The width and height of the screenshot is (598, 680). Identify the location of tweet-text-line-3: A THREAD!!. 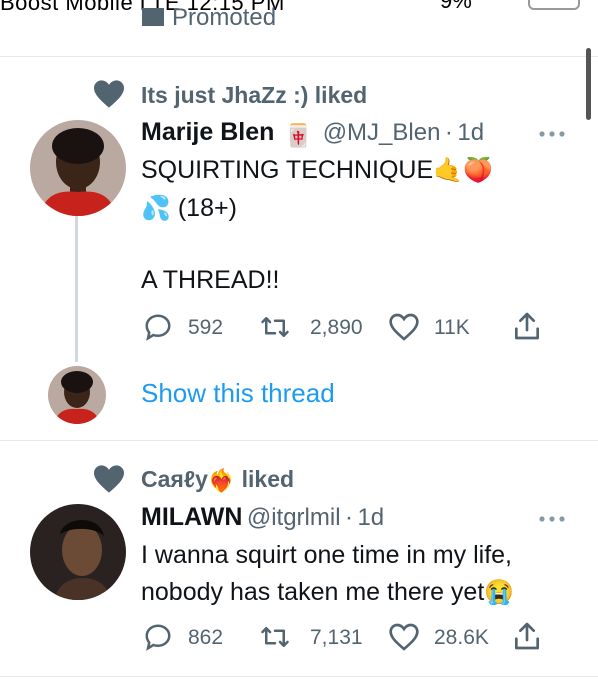
(210, 280).